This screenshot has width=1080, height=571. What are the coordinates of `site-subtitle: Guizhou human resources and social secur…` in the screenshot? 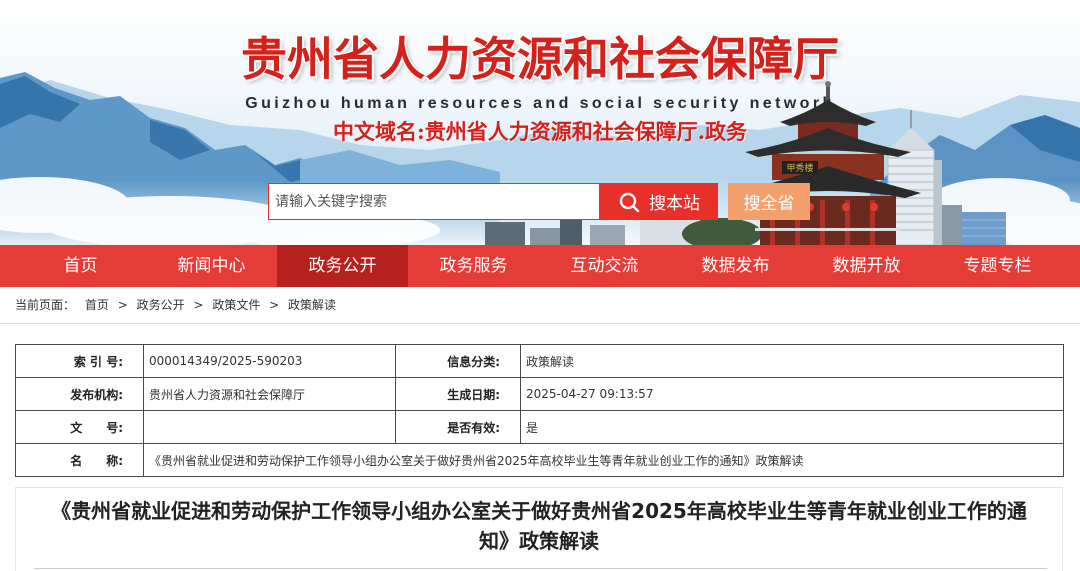 It's located at (540, 103).